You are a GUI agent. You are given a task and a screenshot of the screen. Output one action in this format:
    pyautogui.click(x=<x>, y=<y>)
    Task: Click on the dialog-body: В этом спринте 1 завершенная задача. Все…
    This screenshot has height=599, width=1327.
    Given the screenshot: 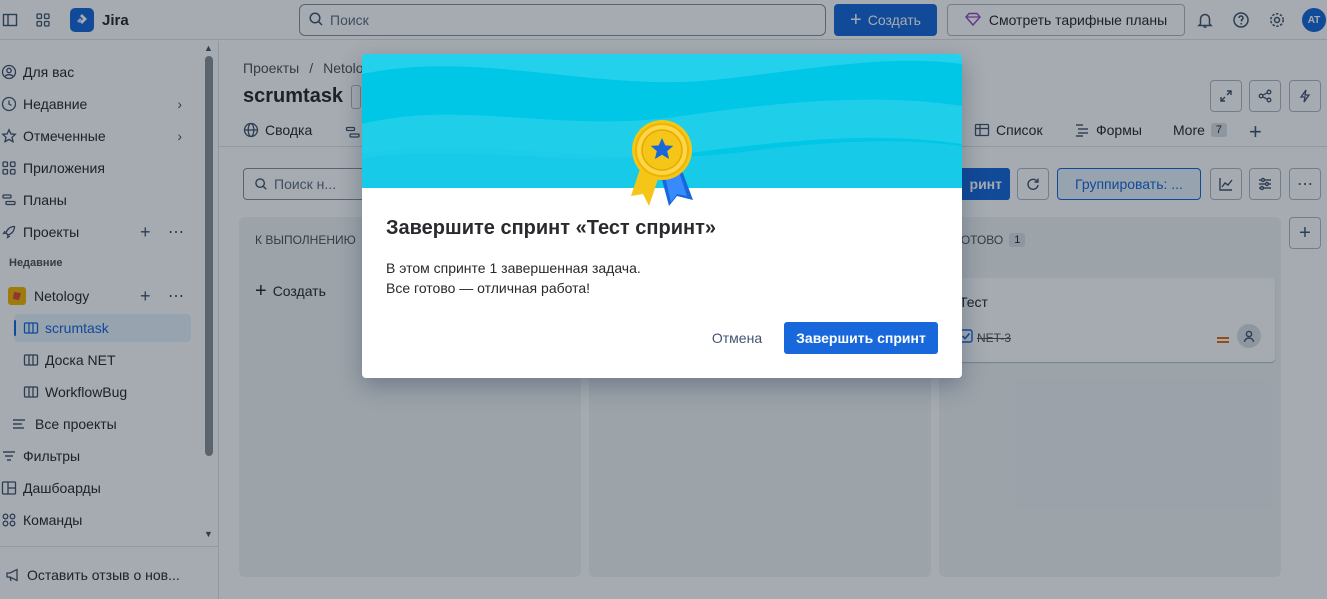 What is the action you would take?
    pyautogui.click(x=513, y=278)
    